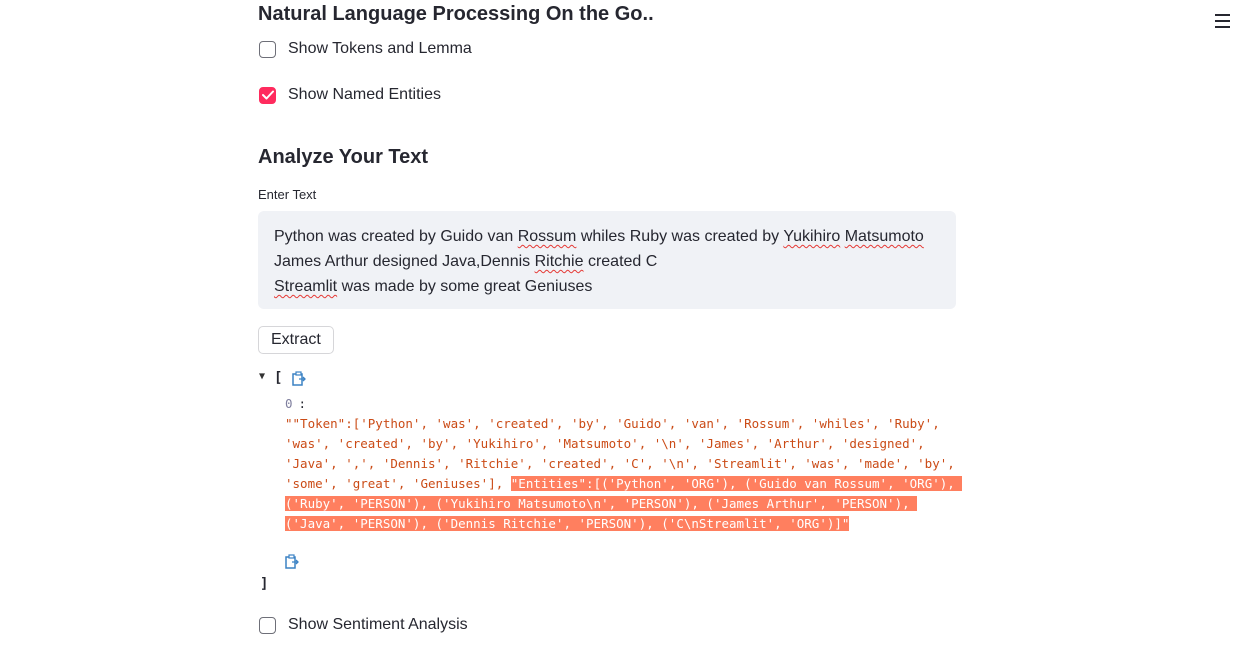 The width and height of the screenshot is (1250, 662). Describe the element at coordinates (378, 624) in the screenshot. I see `show-sentiment-label: Show Sentiment Analysis` at that location.